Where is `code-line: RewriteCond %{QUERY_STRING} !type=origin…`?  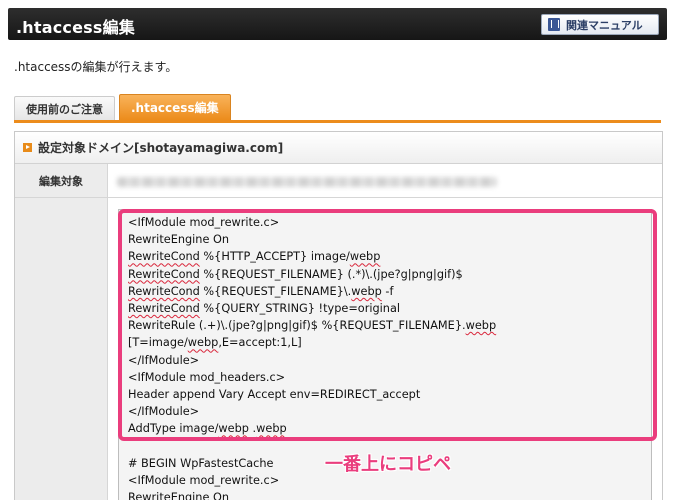
code-line: RewriteCond %{QUERY_STRING} !type=origin… is located at coordinates (264, 308).